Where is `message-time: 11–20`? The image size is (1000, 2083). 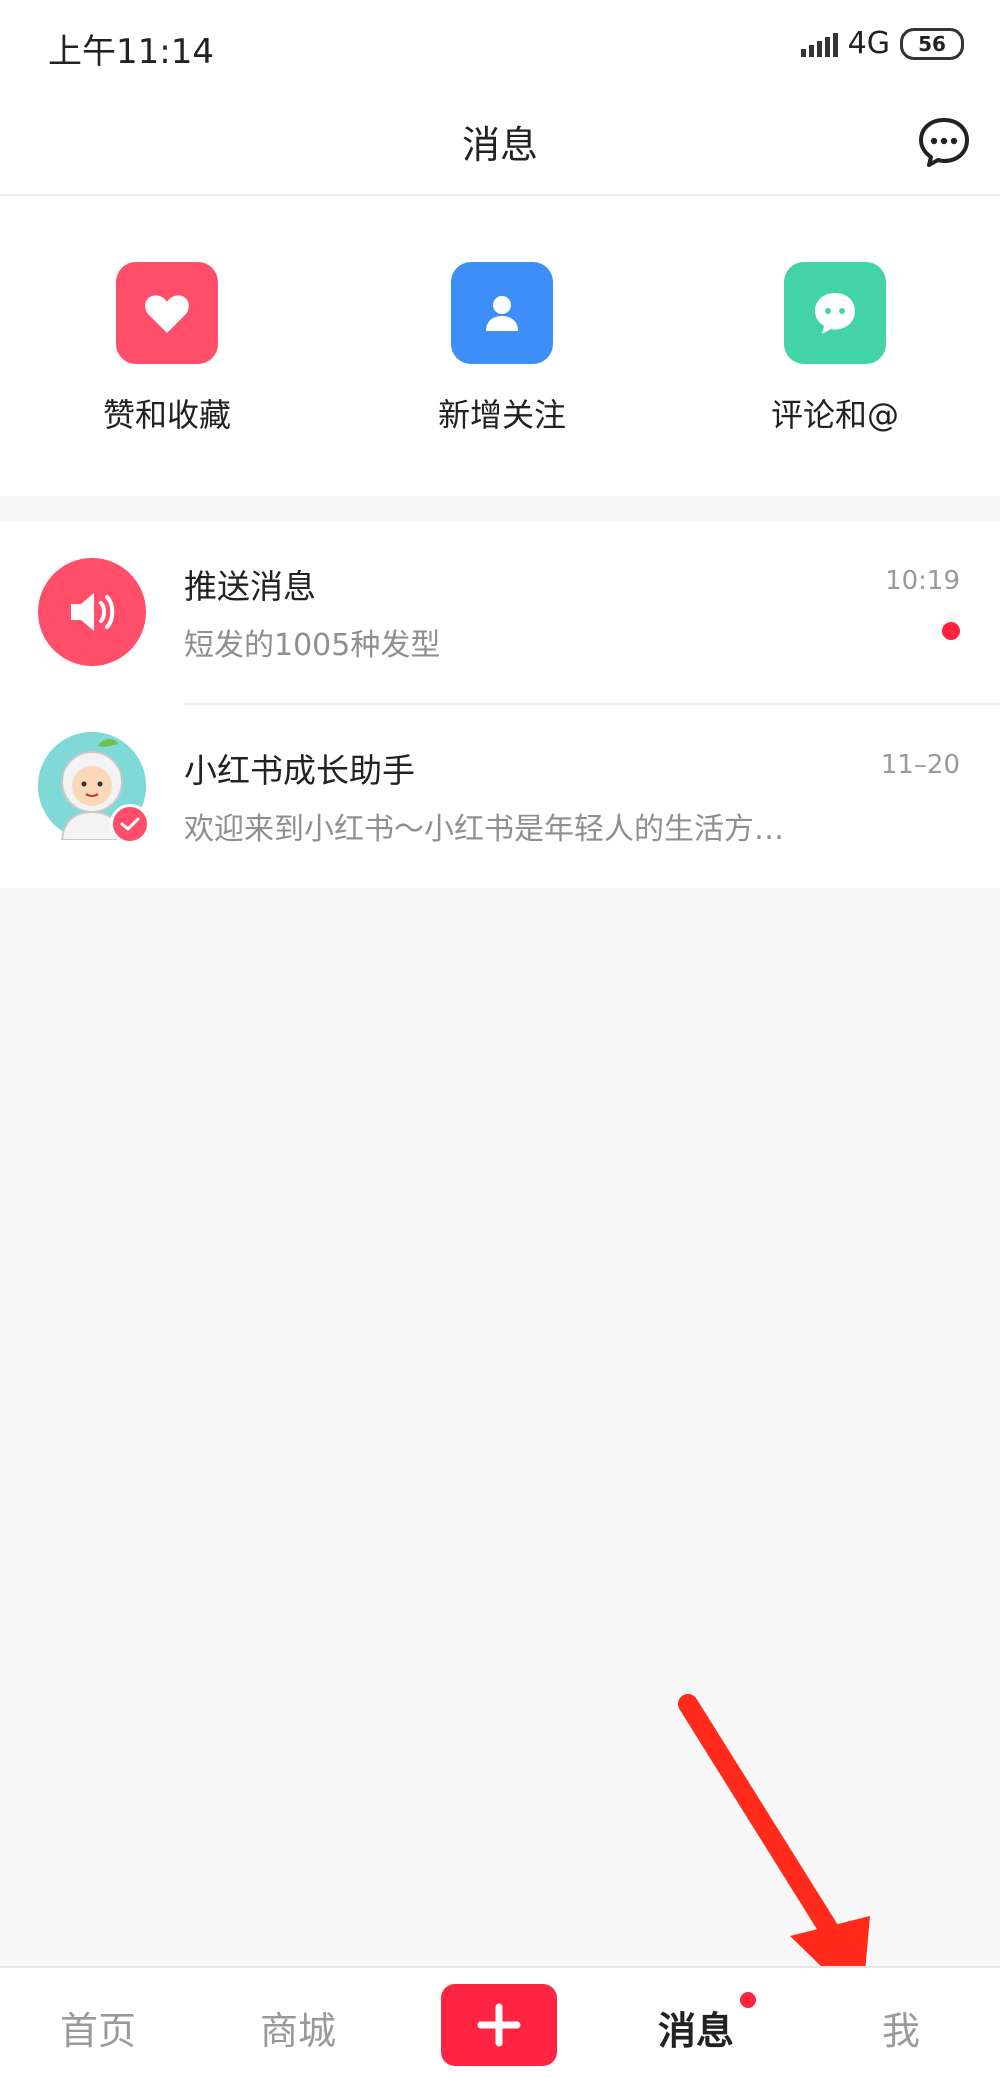
message-time: 11–20 is located at coordinates (920, 765).